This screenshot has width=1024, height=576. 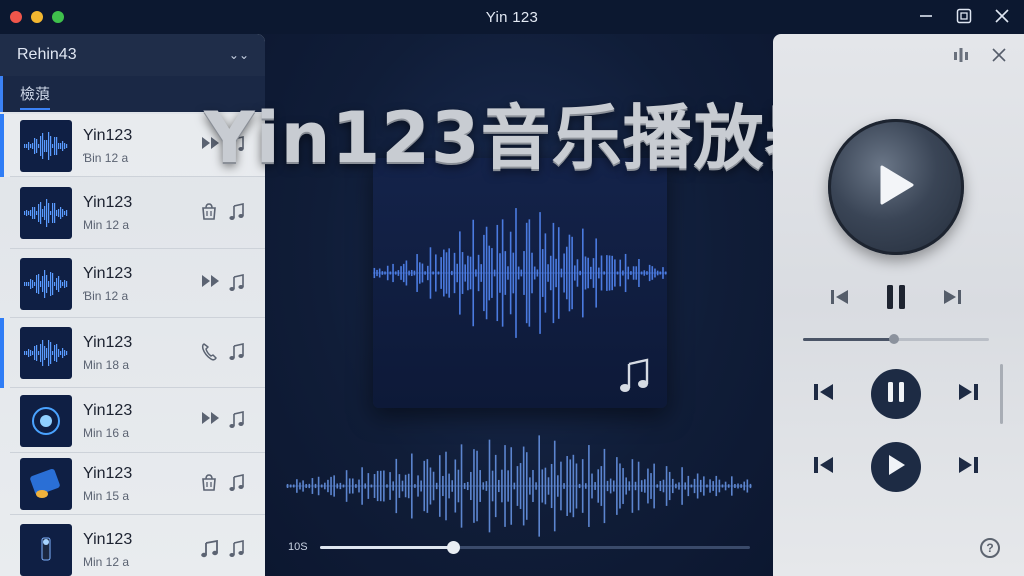 I want to click on control-row-play, so click(x=896, y=467).